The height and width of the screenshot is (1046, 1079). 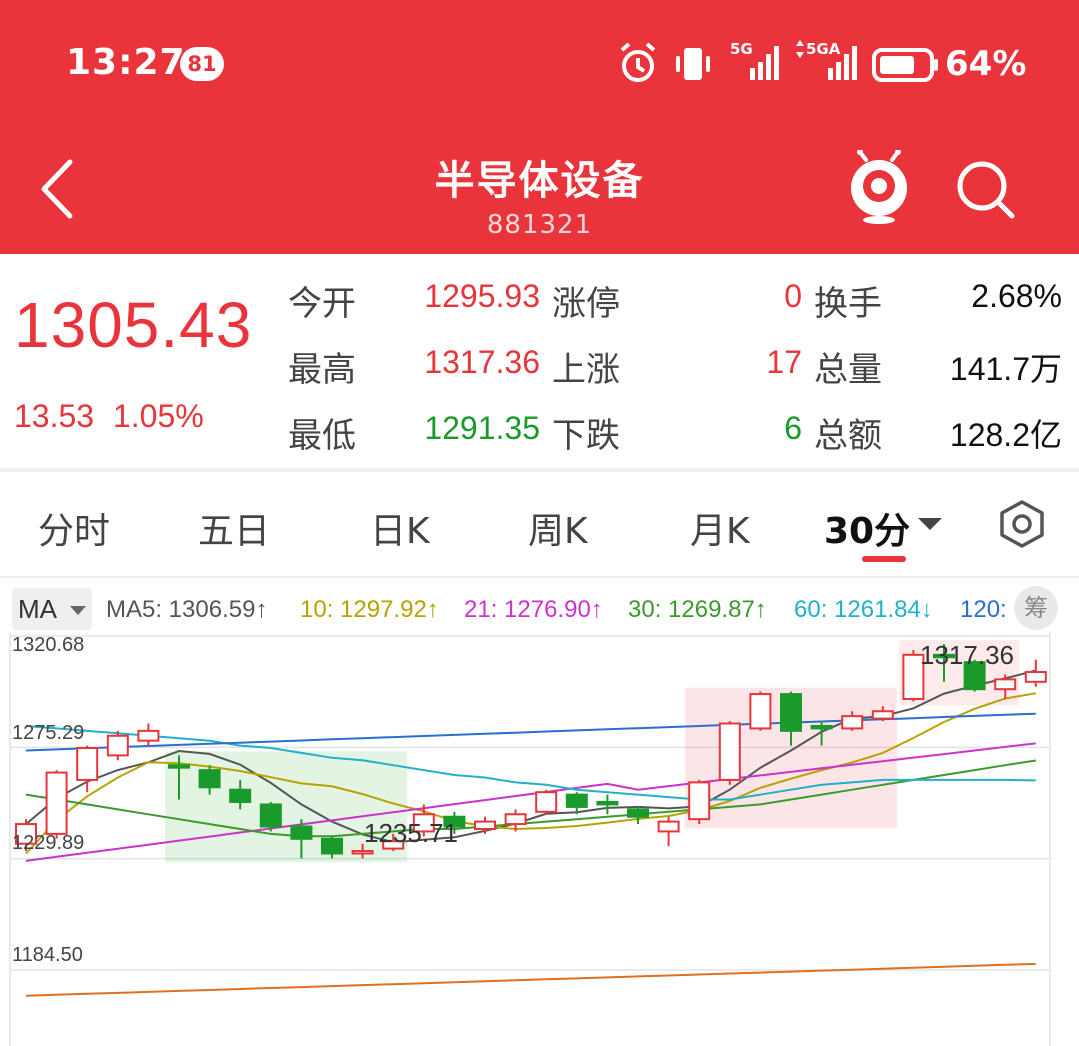 I want to click on down-count-value: 6, so click(x=793, y=428).